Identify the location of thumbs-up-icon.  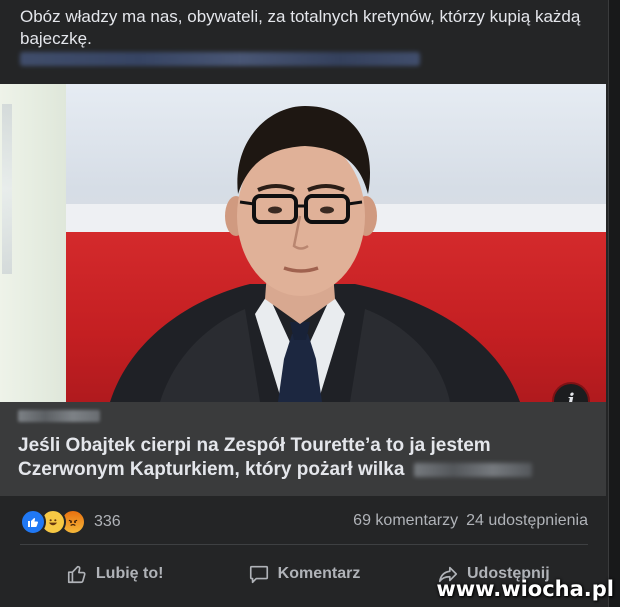
(76, 574).